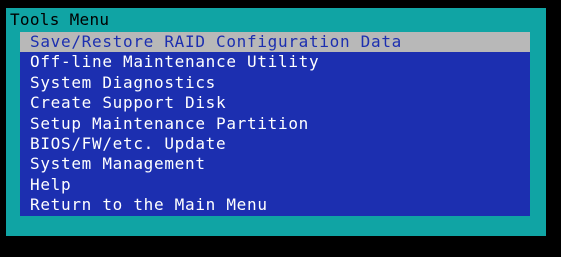 Image resolution: width=561 pixels, height=257 pixels. I want to click on menu-item-system-diagnostics: System Diagnostics, so click(275, 83).